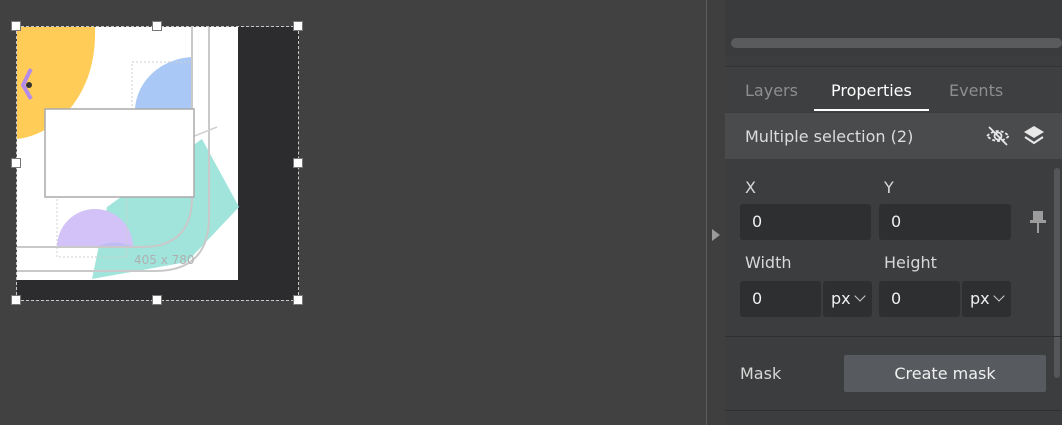 Image resolution: width=1062 pixels, height=425 pixels. What do you see at coordinates (896, 43) in the screenshot?
I see `horizontal-scrollbar` at bounding box center [896, 43].